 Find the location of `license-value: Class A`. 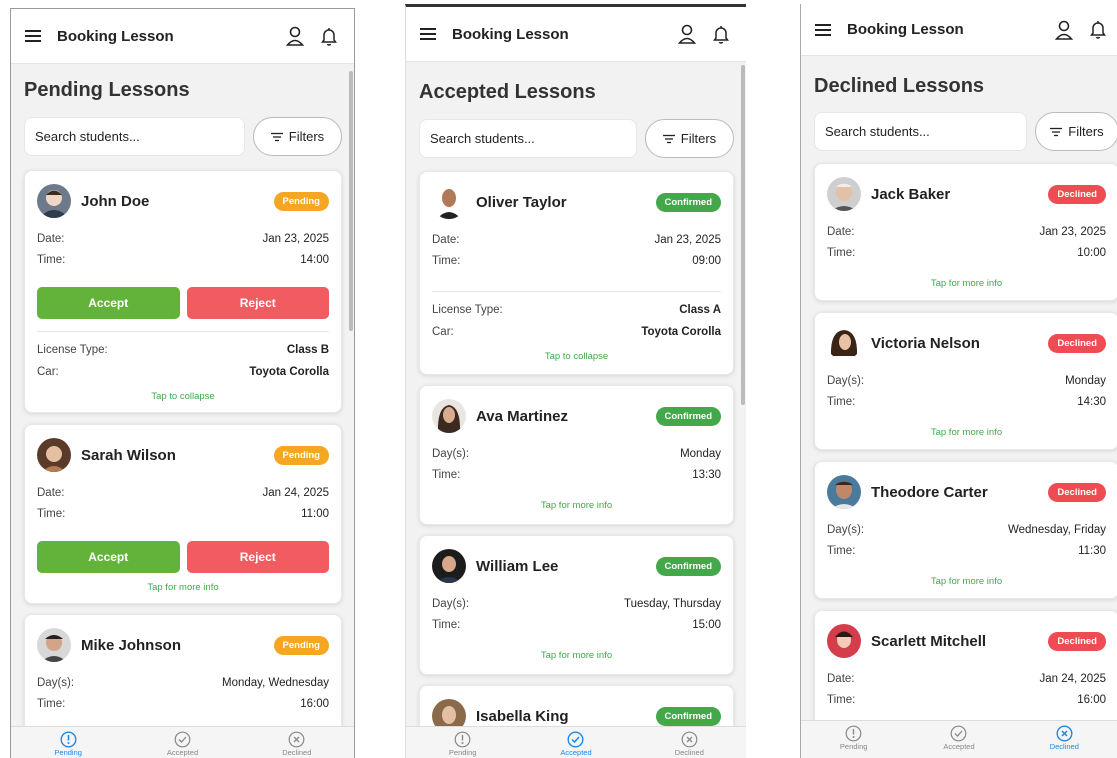

license-value: Class A is located at coordinates (700, 310).